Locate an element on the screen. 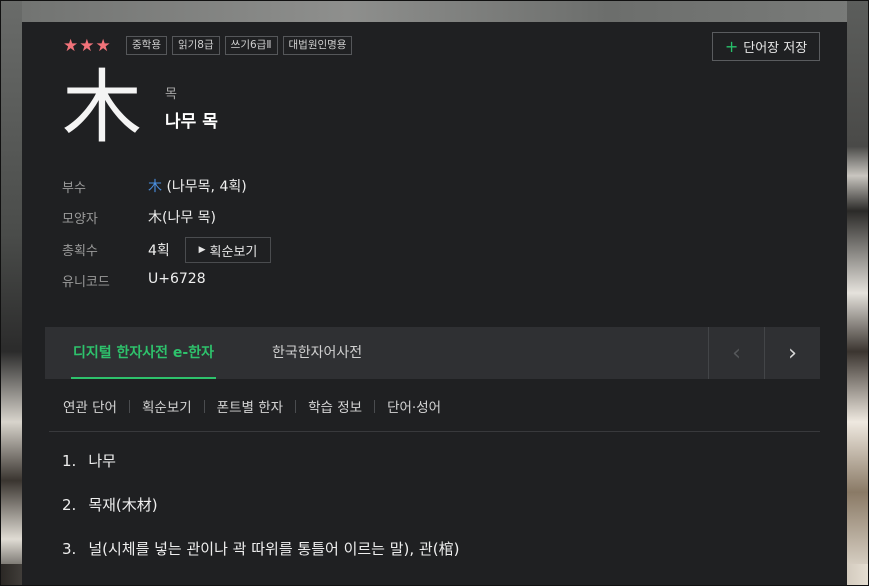  radical-value: 木 (나무목, 4획) is located at coordinates (197, 186).